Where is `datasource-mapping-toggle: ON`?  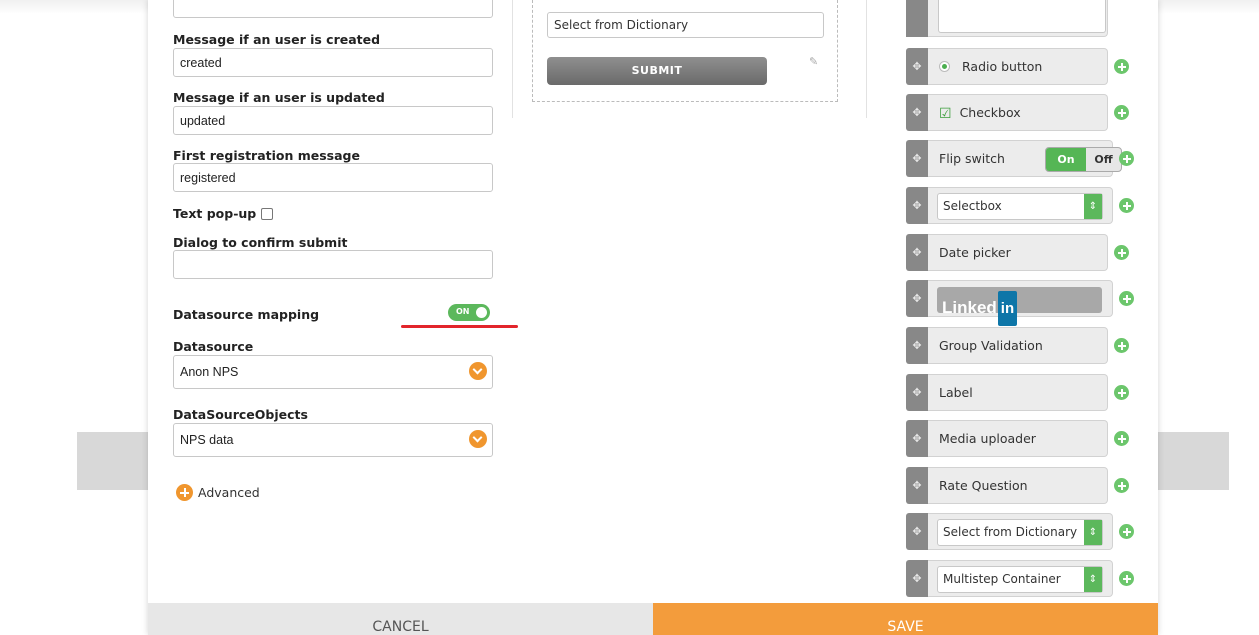 datasource-mapping-toggle: ON is located at coordinates (469, 312).